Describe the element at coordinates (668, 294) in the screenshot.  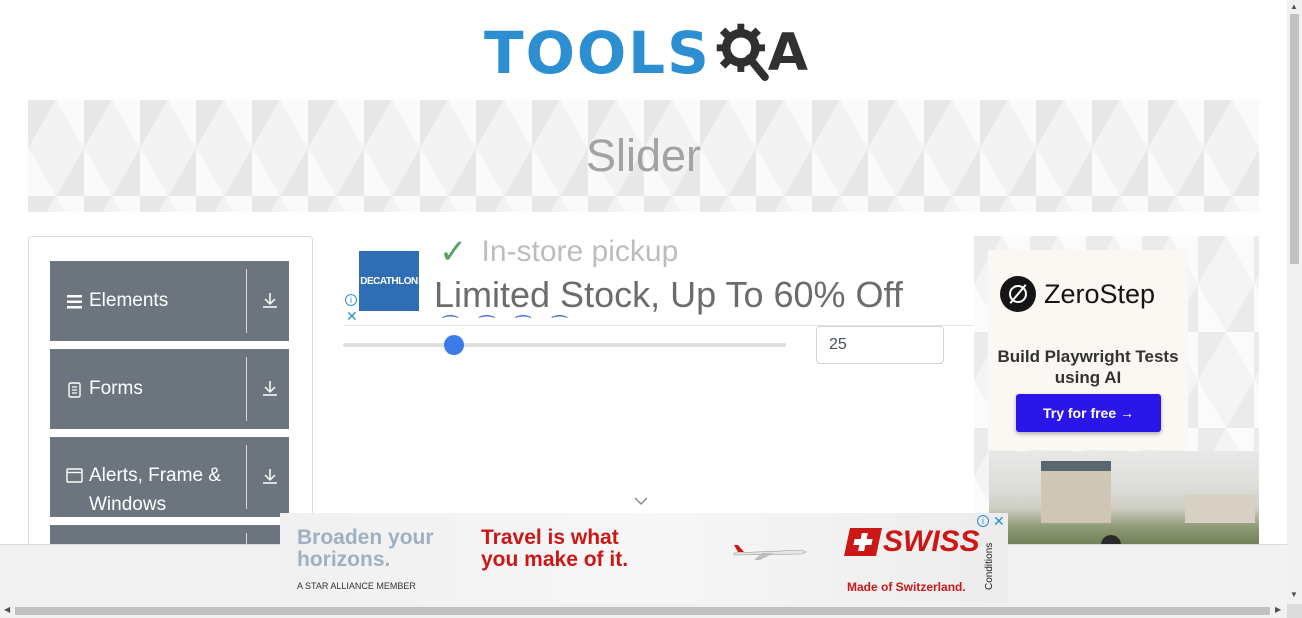
I see `ad-headline: Limited Stock, Up To 60% Off` at that location.